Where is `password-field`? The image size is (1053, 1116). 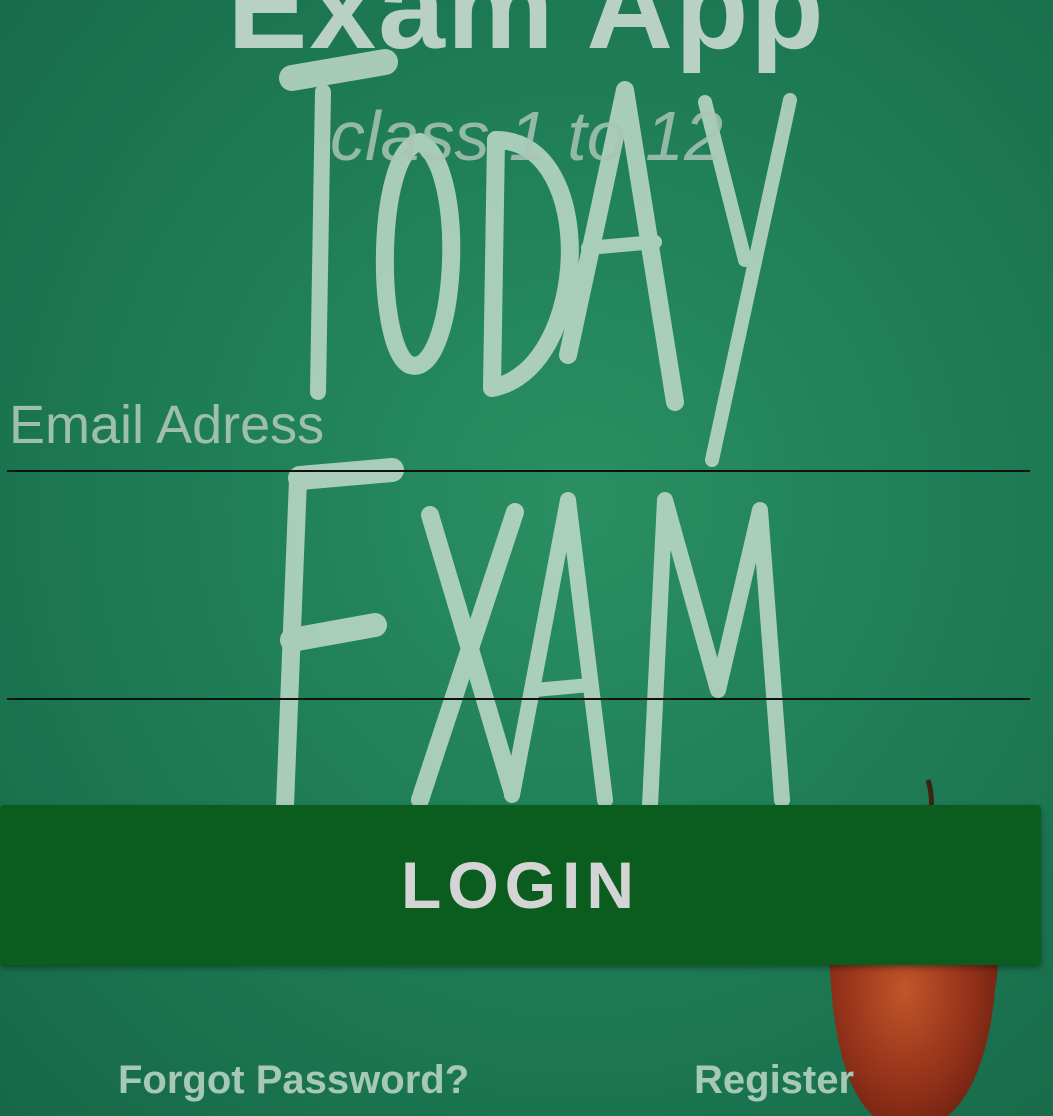
password-field is located at coordinates (518, 660).